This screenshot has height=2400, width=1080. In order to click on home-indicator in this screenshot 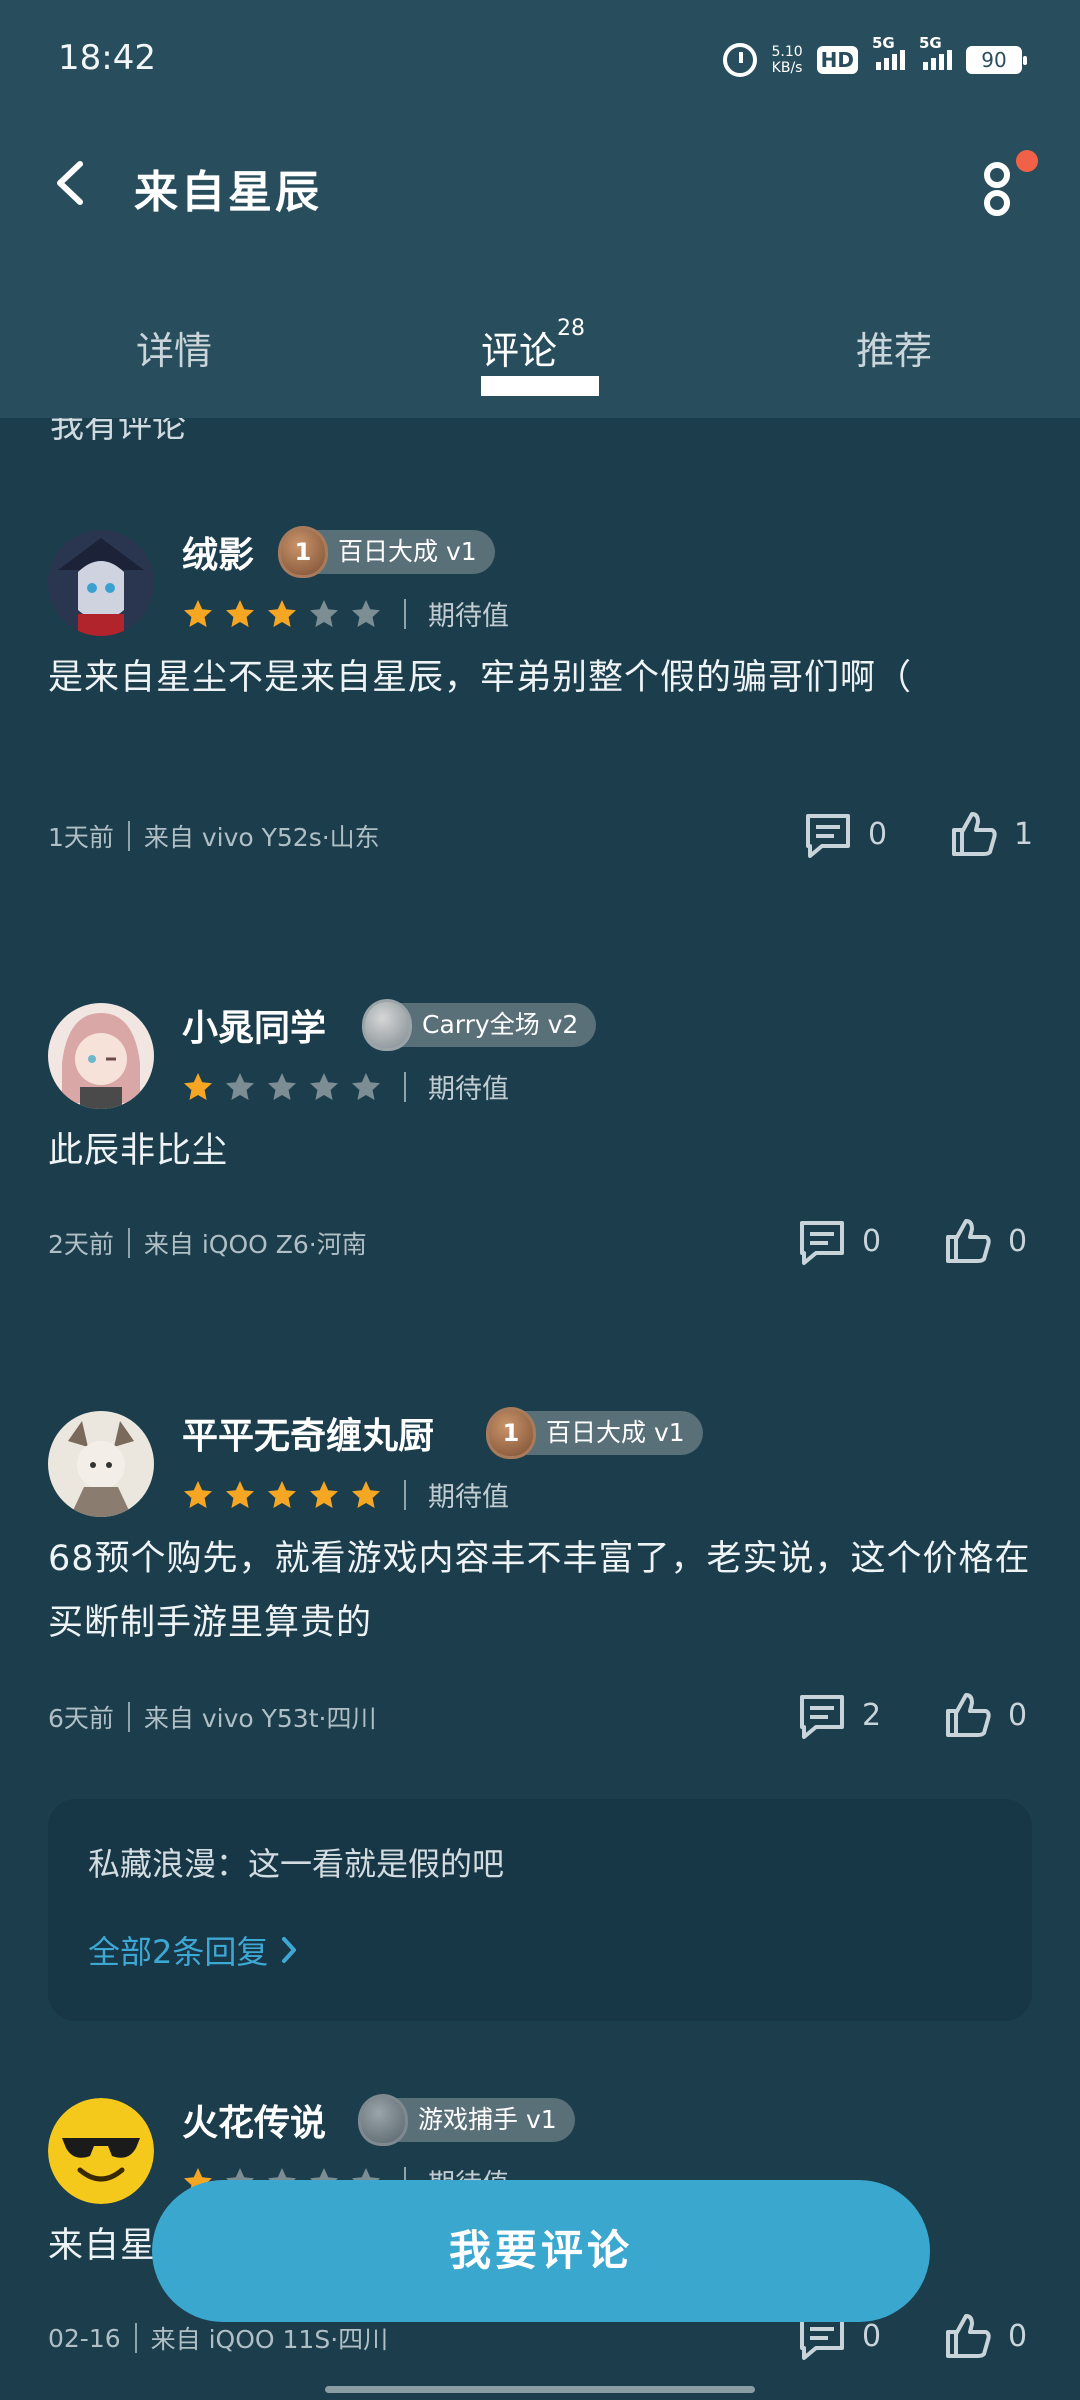, I will do `click(540, 2389)`.